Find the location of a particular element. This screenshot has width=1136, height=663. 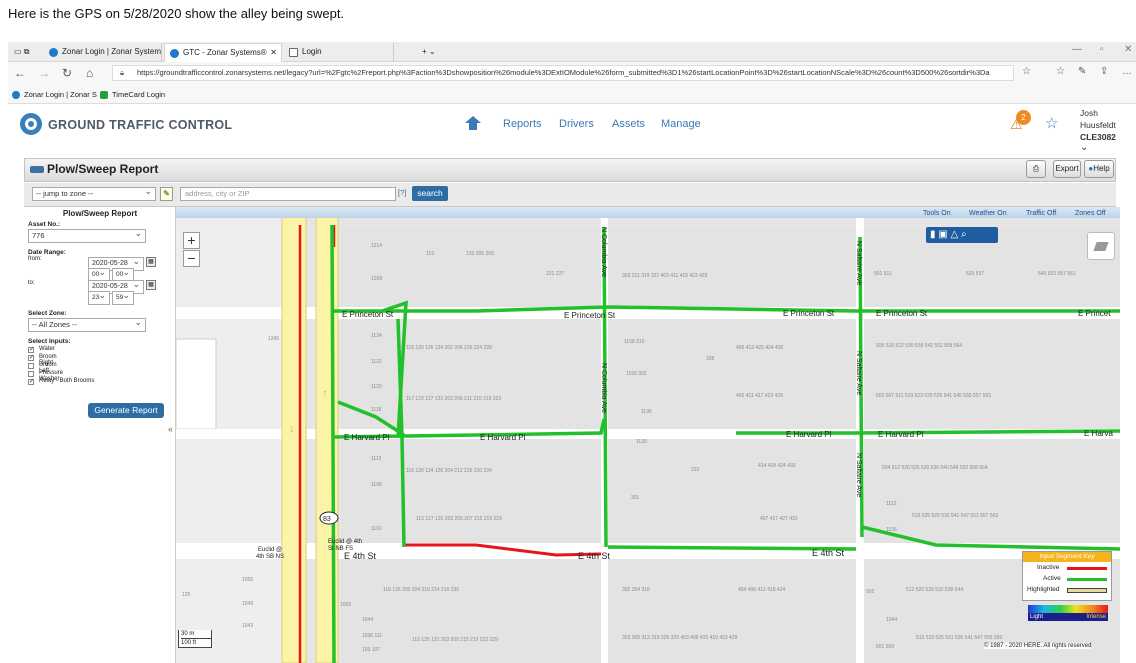

favorite-star-icon: ☆ is located at coordinates (1026, 71).